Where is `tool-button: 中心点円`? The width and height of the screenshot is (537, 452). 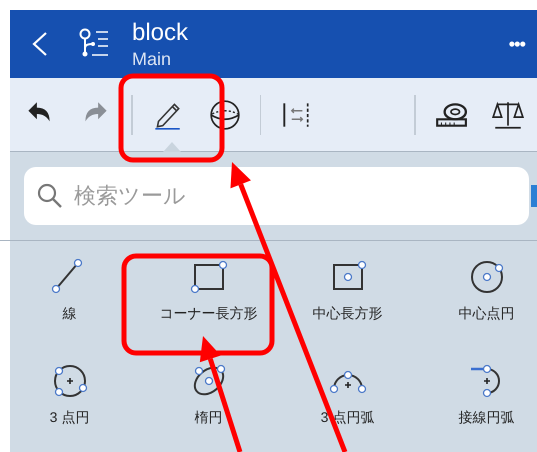
tool-button: 中心点円 is located at coordinates (477, 293).